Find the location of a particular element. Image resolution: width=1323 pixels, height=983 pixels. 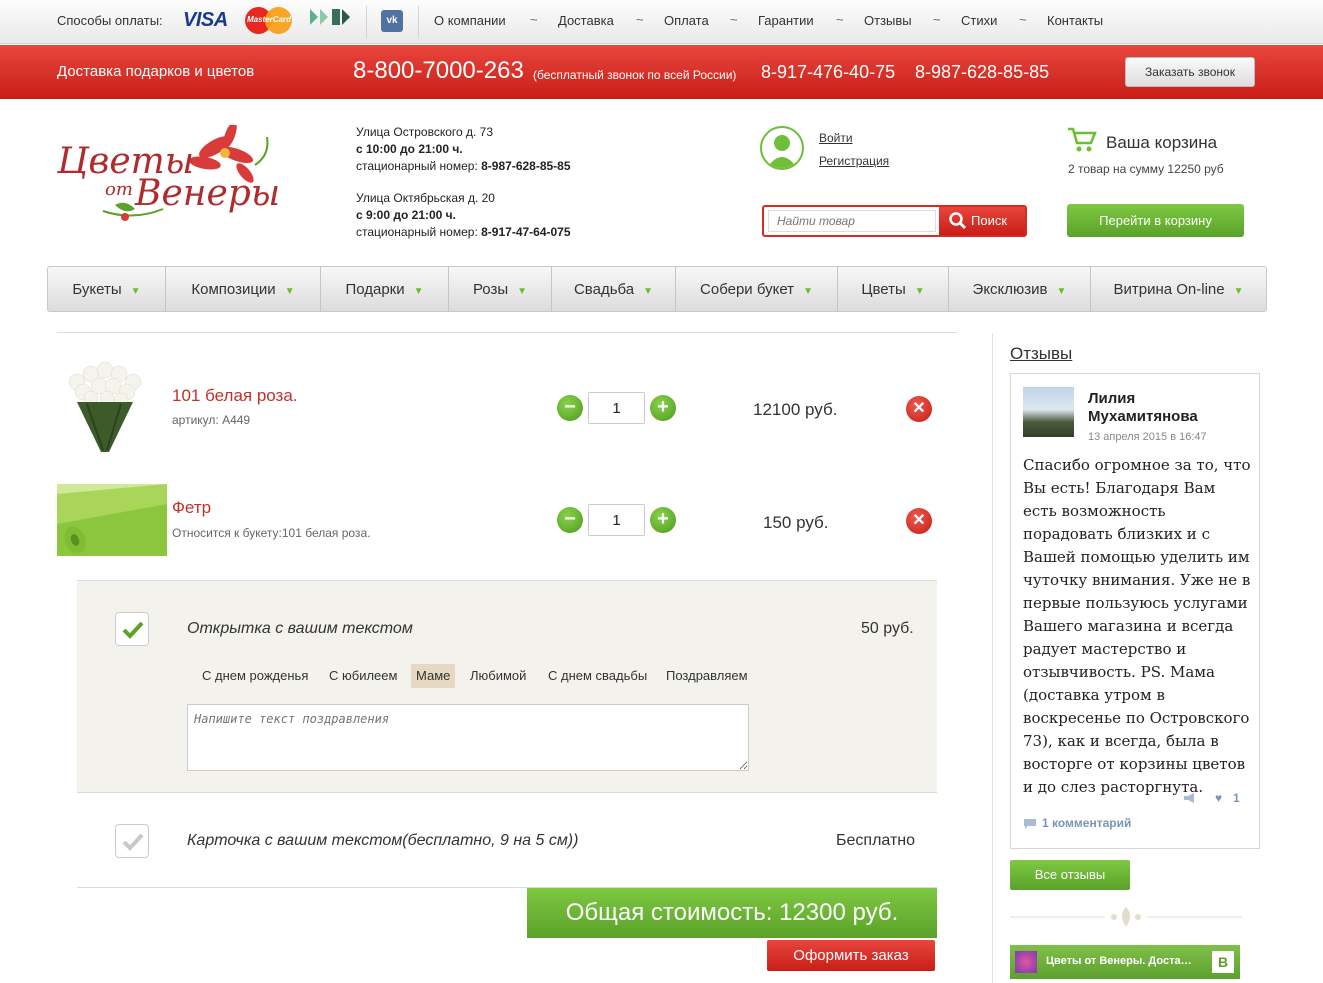

nav-build-bouquet: Собери букет ▼ is located at coordinates (757, 289).